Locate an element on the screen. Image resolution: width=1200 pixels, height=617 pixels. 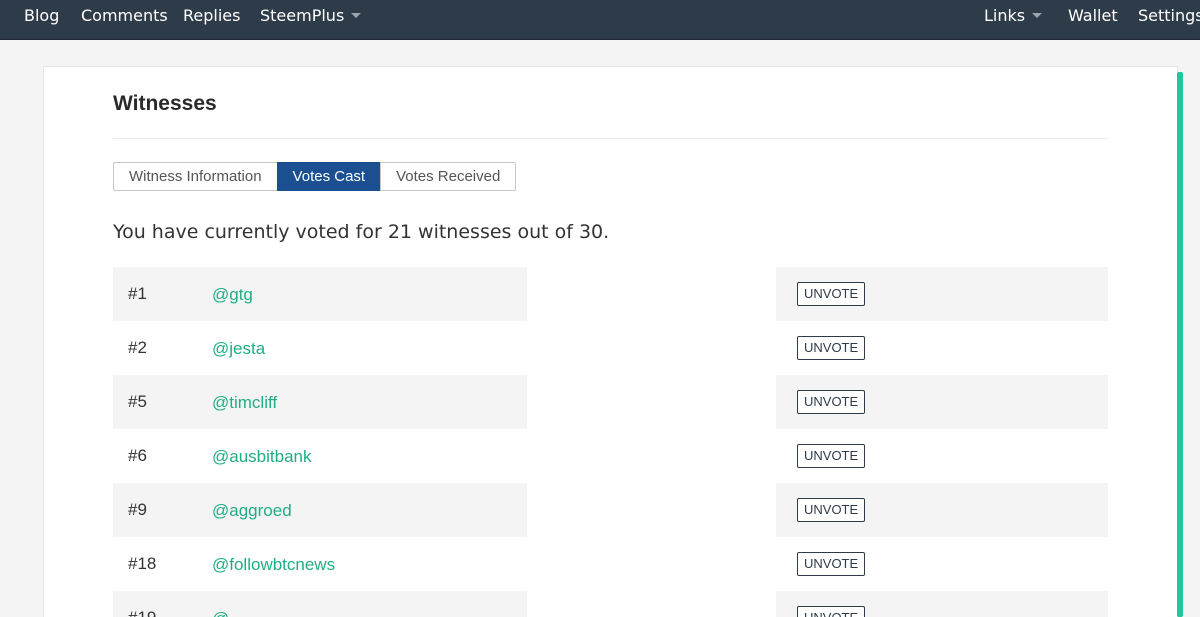
table-row: #6 @ausbitbank UNVOTE is located at coordinates (610, 456).